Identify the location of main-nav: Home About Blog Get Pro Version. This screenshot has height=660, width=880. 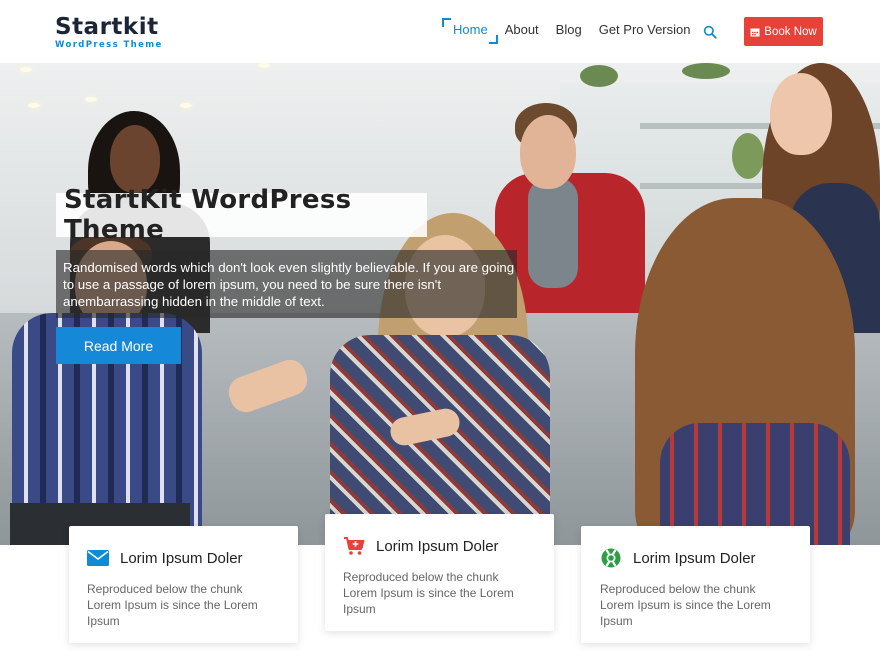
(574, 31).